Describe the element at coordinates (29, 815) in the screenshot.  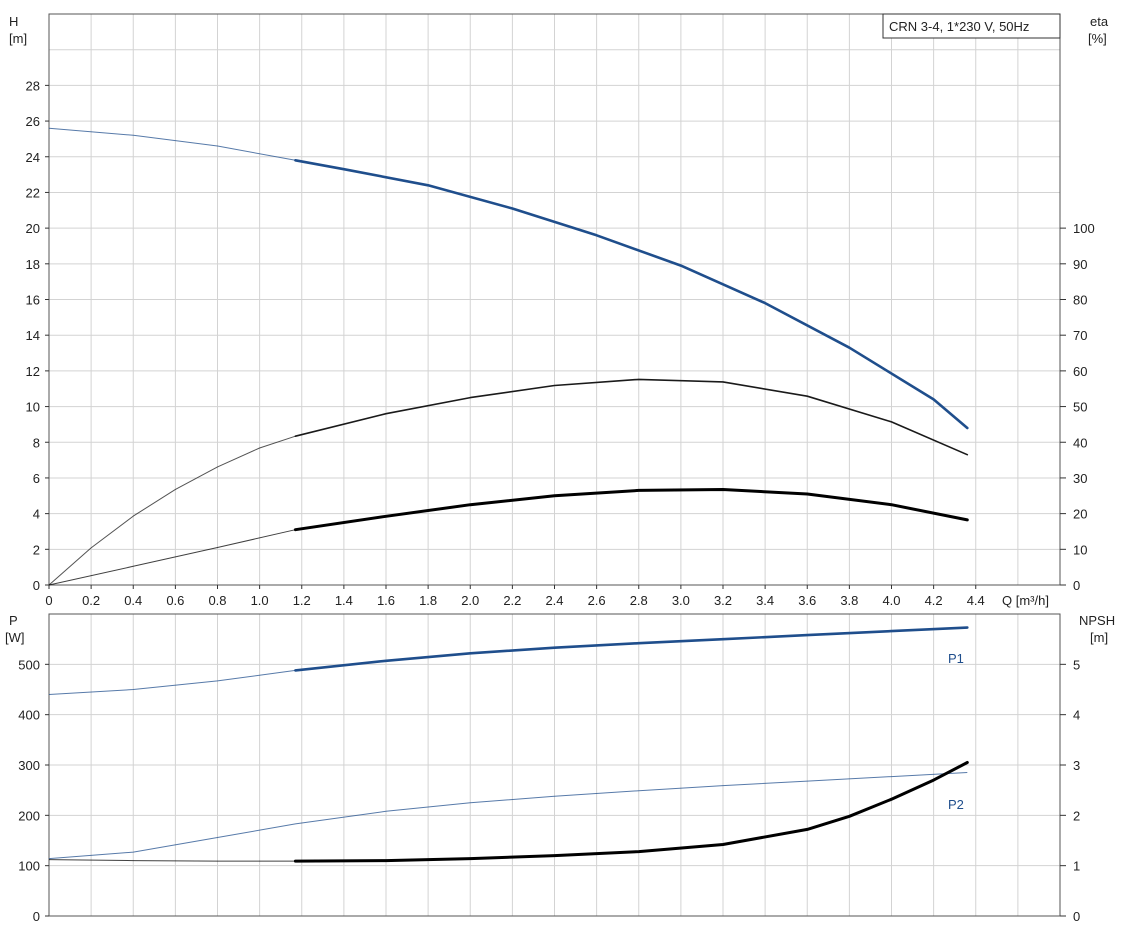
I see `p-axis-tick-label: 200` at that location.